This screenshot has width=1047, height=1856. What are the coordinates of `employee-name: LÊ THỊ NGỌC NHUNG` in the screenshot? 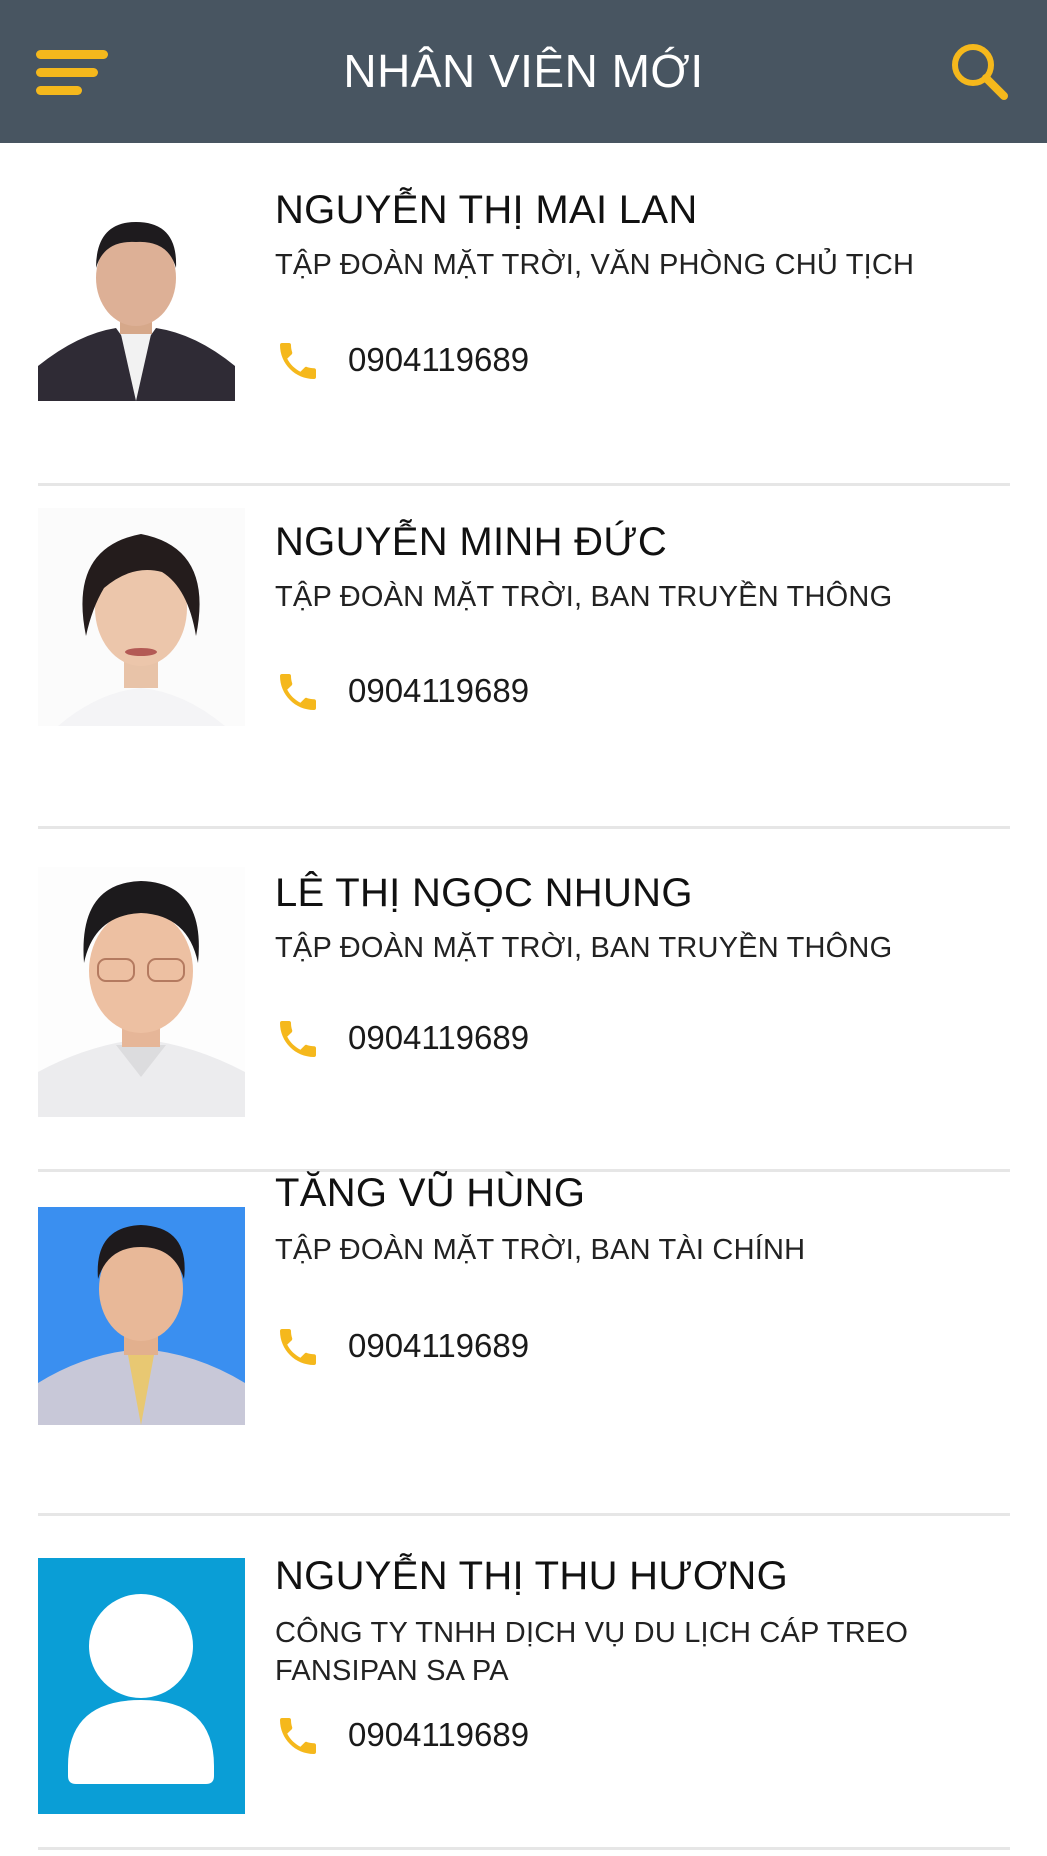 It's located at (484, 893).